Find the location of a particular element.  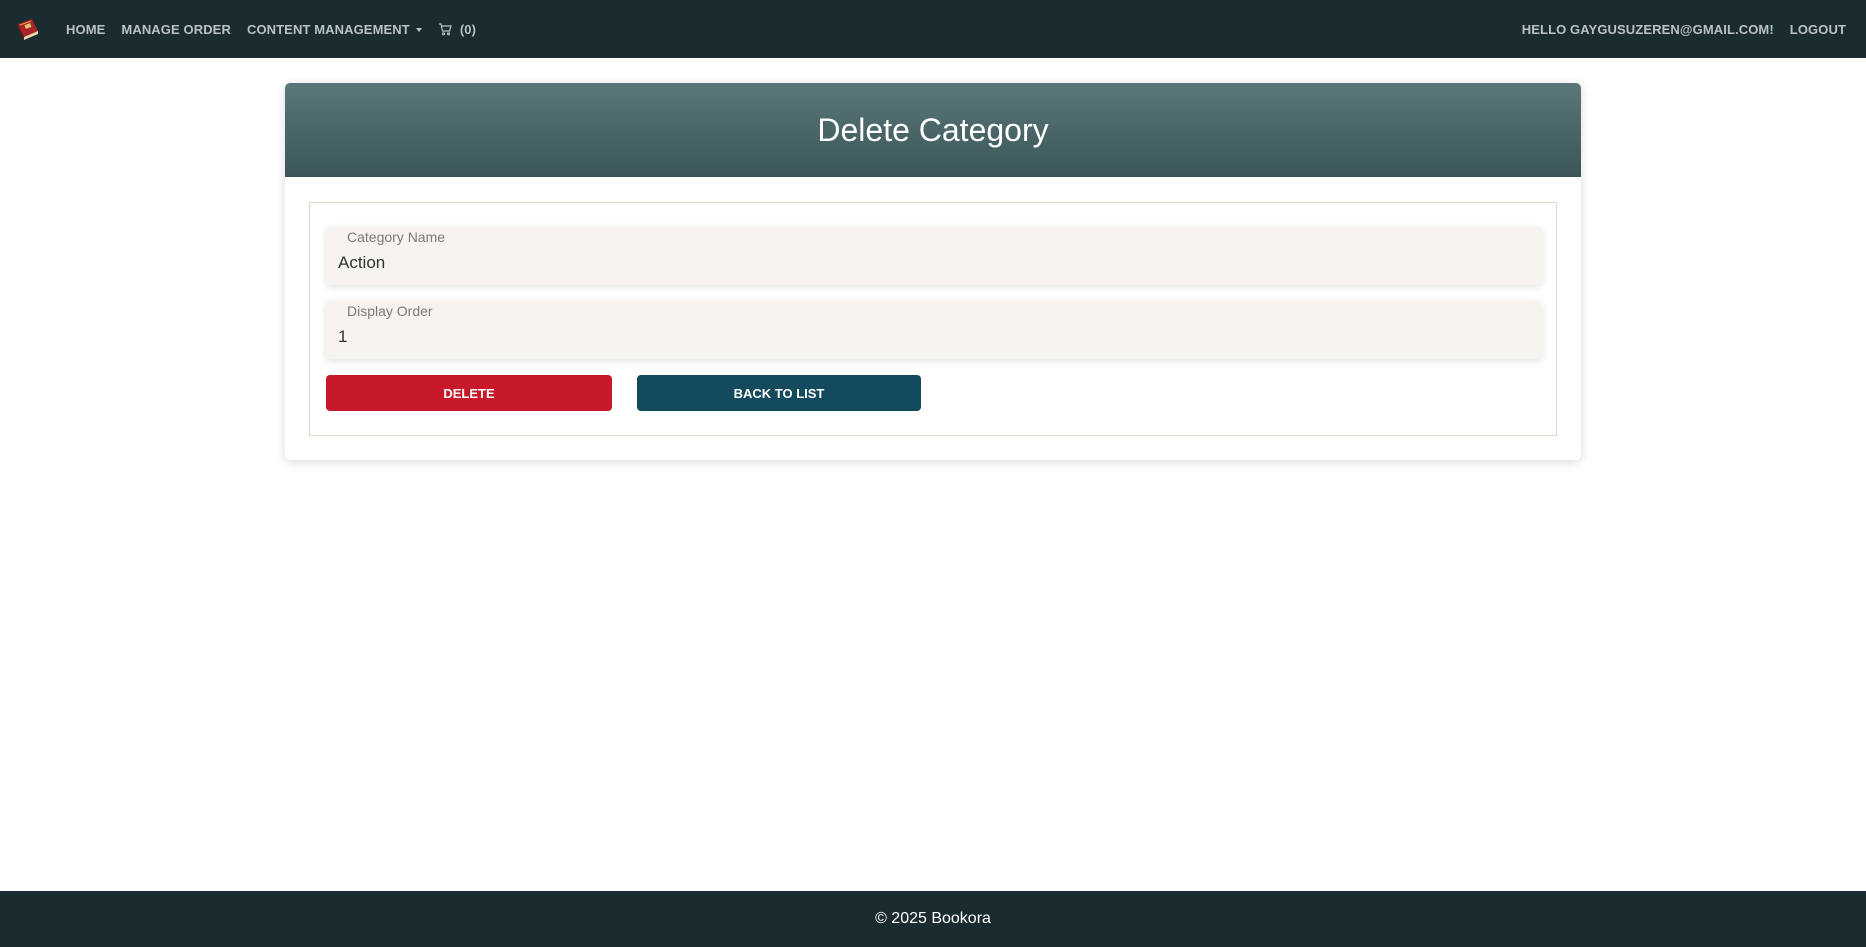

category-name-label: Category Name is located at coordinates (396, 237).